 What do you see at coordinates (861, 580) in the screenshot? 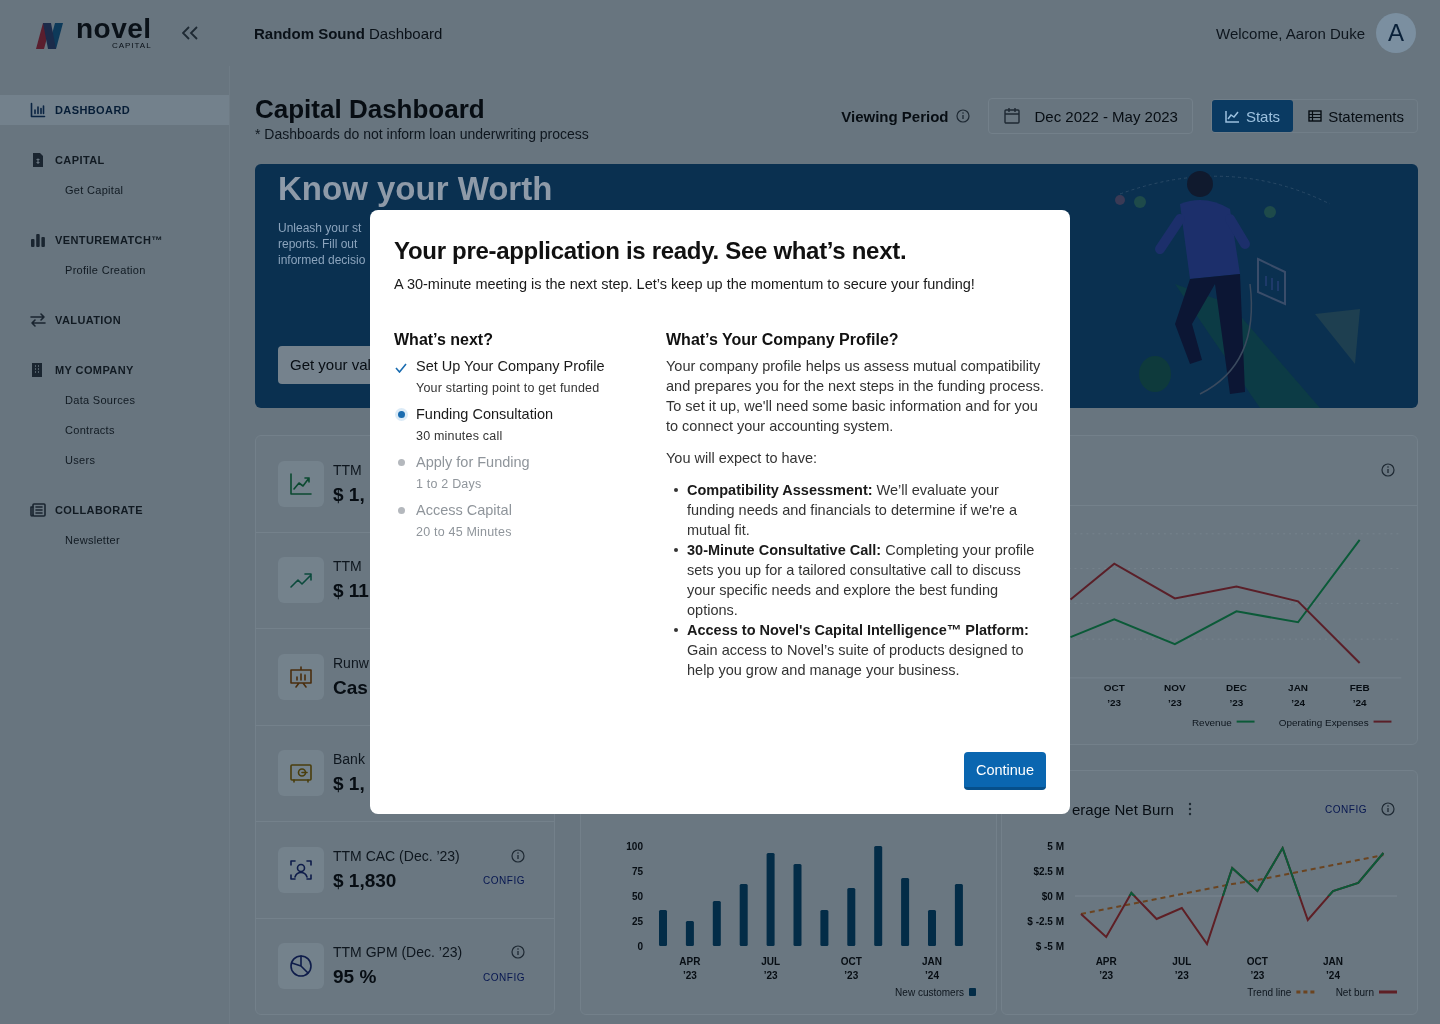
I see `bullet-text: 30-Minute Consultative Call: Completing your profile sets you up for a tailored consultative call to discuss your specific needs and explore the best funding options.` at bounding box center [861, 580].